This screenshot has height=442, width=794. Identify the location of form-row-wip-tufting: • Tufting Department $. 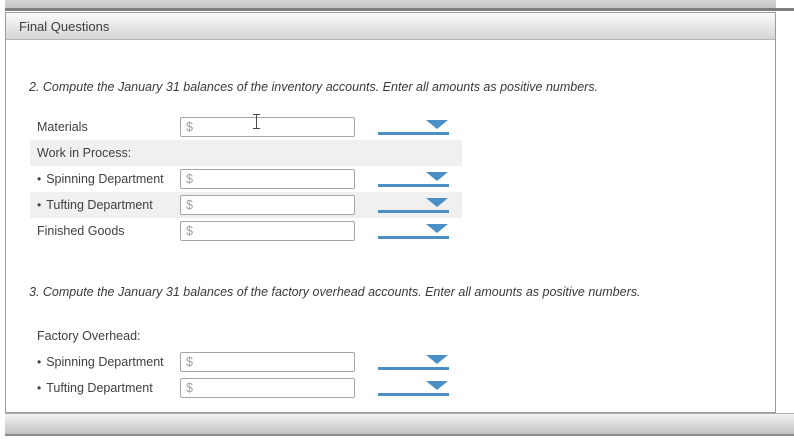
(246, 205).